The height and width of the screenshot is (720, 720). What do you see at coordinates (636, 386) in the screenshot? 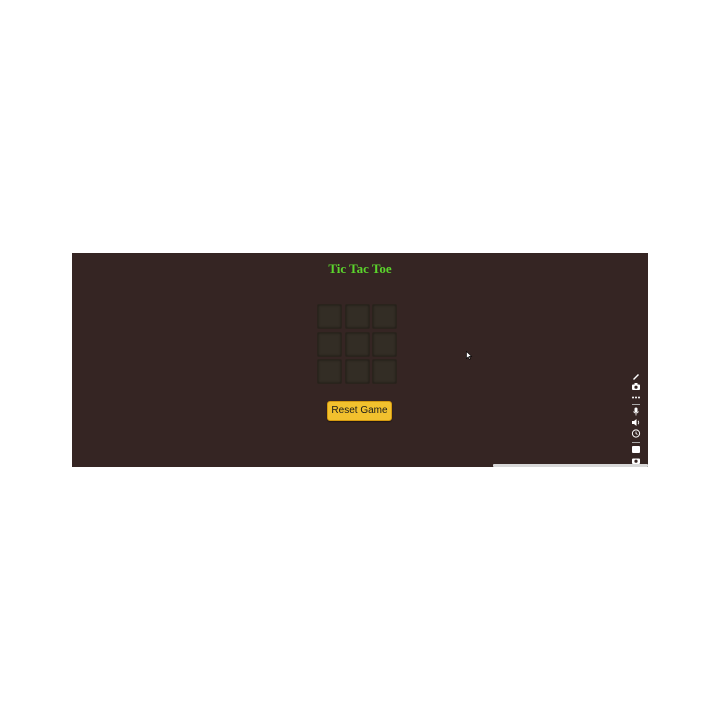
I see `camera-icon` at bounding box center [636, 386].